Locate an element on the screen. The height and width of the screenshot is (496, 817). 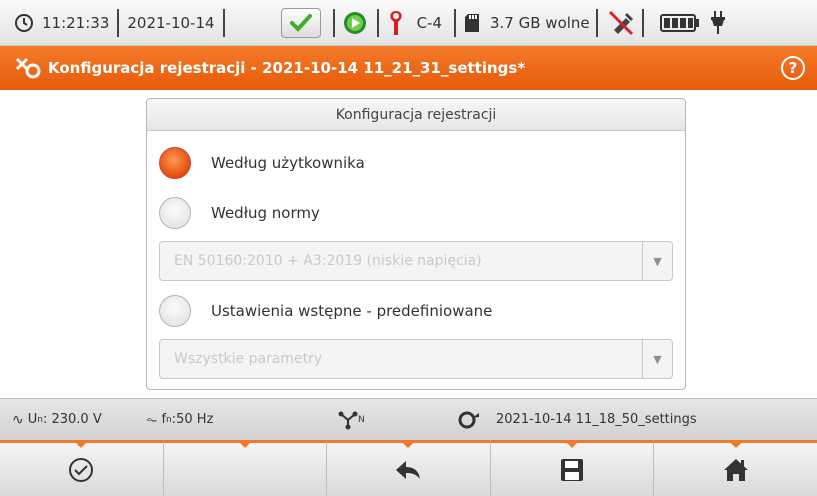
option-label: Według użytkownika is located at coordinates (288, 163).